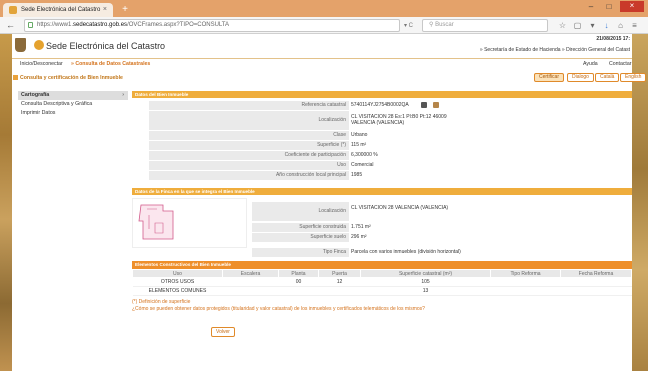 The height and width of the screenshot is (371, 648). What do you see at coordinates (382, 136) in the screenshot?
I see `data-row: Clase Urbano` at bounding box center [382, 136].